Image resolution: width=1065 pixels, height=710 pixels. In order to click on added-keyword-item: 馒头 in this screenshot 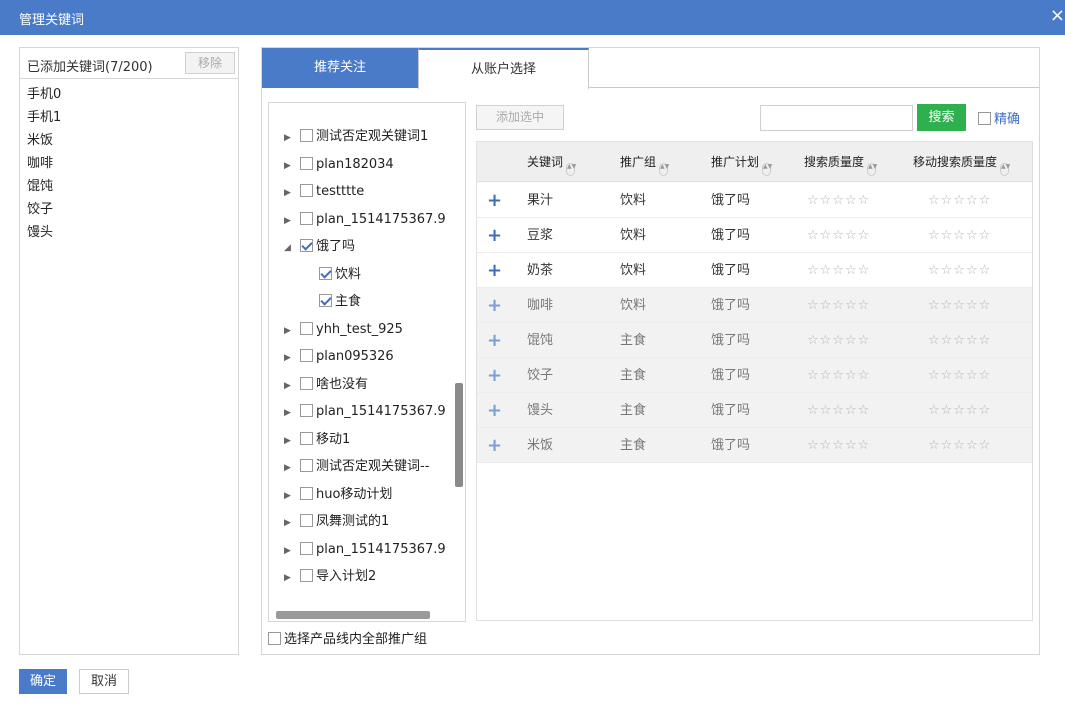, I will do `click(129, 232)`.